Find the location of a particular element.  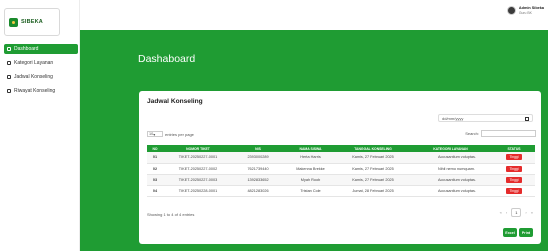

cell-no: 03 is located at coordinates (155, 180).